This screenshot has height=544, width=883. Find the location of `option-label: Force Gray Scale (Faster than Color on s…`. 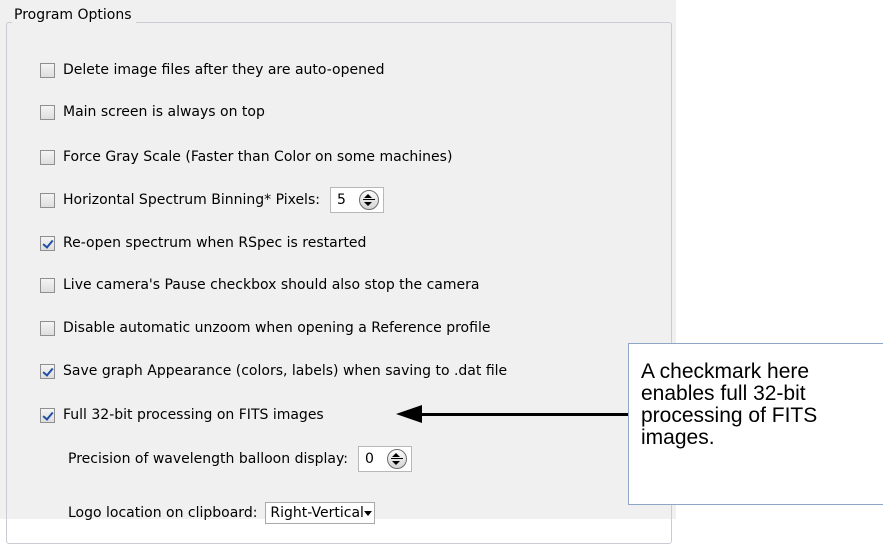

option-label: Force Gray Scale (Faster than Color on s… is located at coordinates (258, 157).